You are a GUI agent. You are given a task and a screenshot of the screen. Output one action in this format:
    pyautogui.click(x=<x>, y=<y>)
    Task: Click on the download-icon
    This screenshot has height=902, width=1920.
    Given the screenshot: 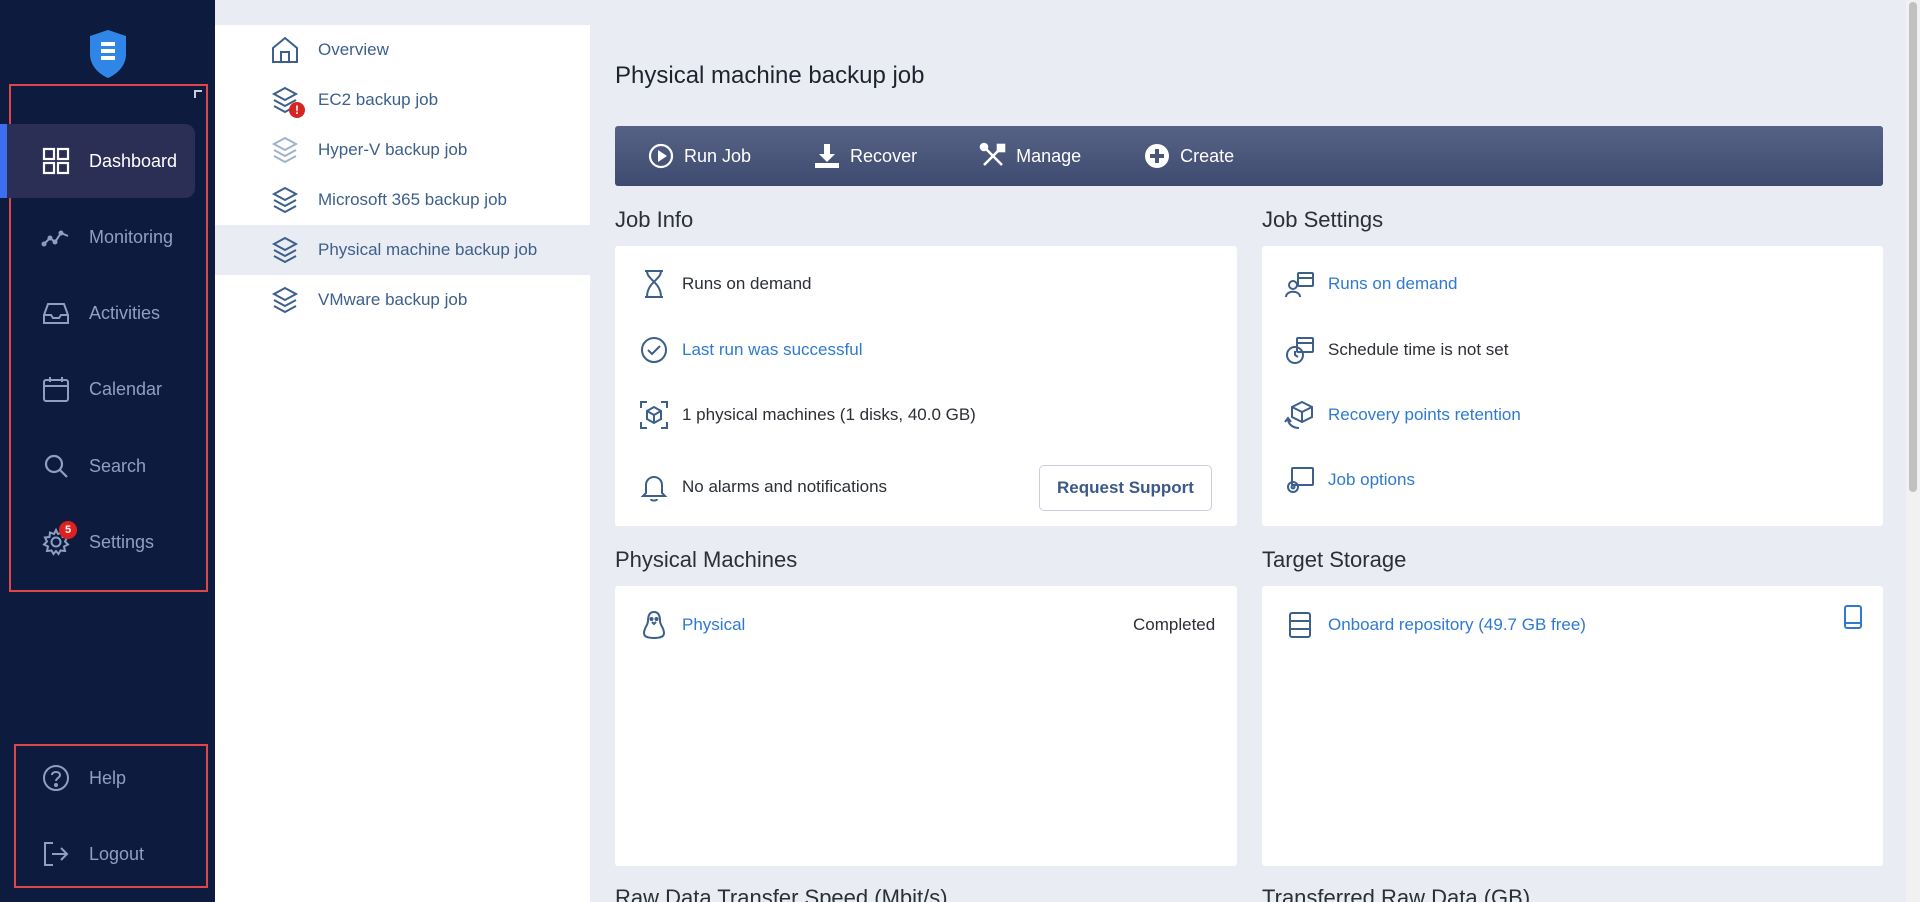 What is the action you would take?
    pyautogui.click(x=827, y=156)
    